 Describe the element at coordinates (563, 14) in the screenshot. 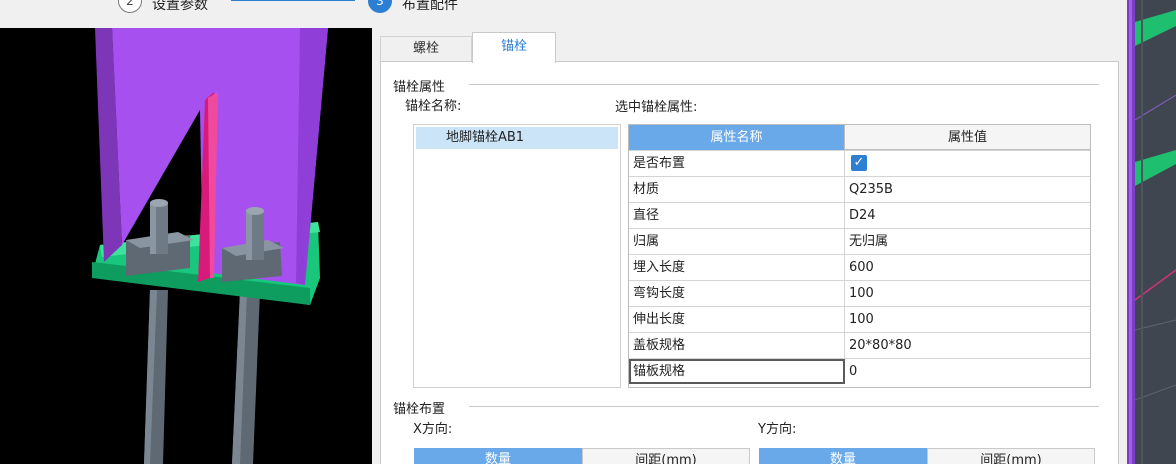

I see `wizard-step-bar: 2 设置参数 3 布置配件` at that location.